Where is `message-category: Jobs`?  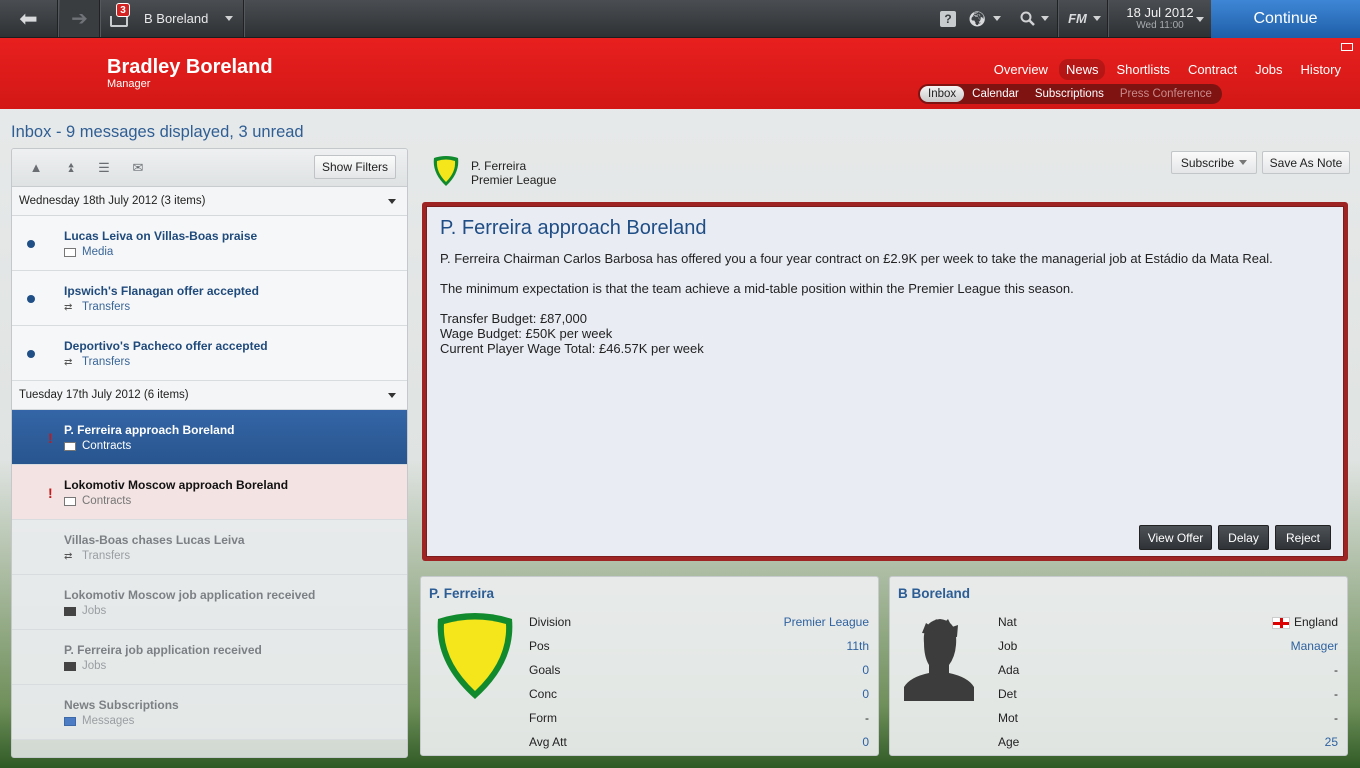
message-category: Jobs is located at coordinates (85, 611).